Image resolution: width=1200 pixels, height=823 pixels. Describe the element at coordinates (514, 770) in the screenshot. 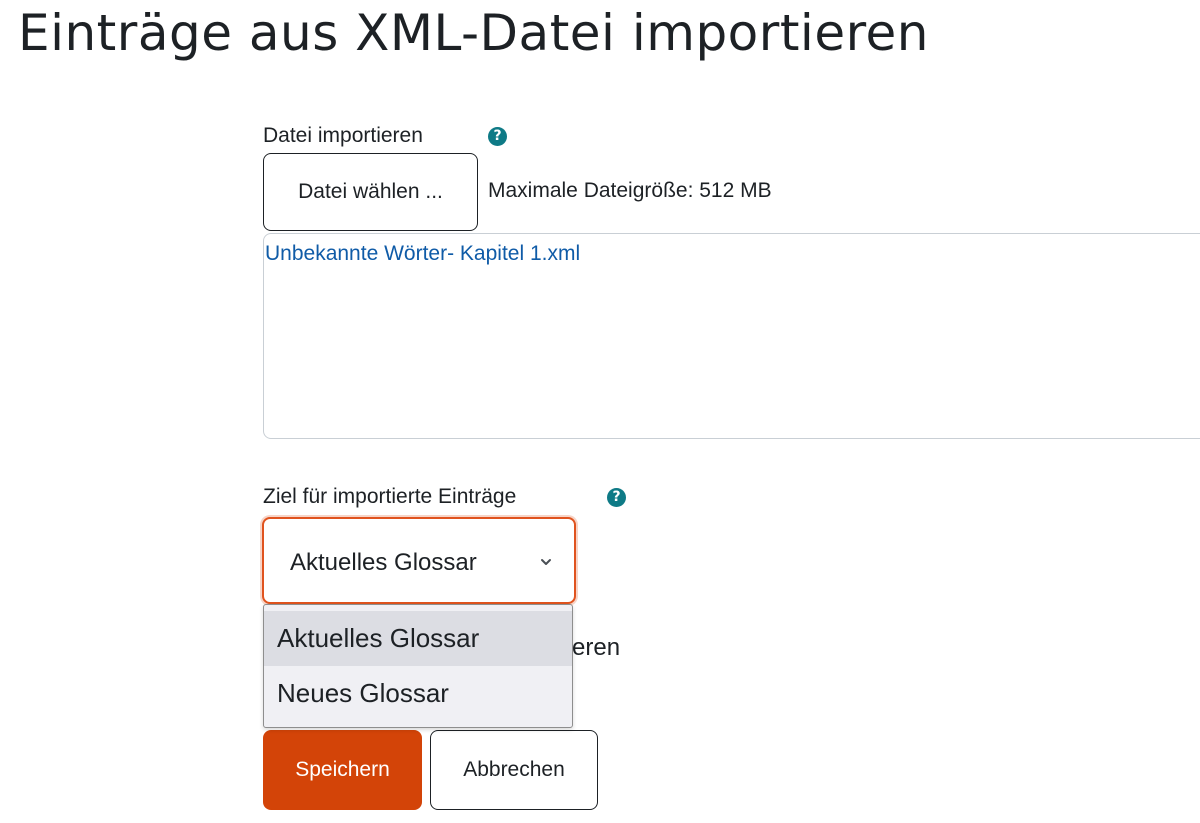

I see `cancel-button: Abbrechen` at that location.